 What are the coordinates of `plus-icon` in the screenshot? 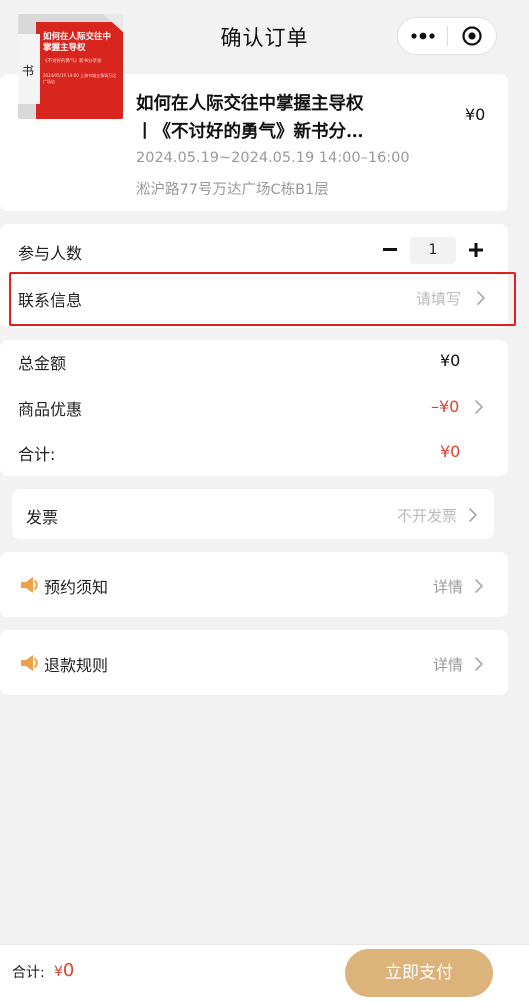 It's located at (476, 250).